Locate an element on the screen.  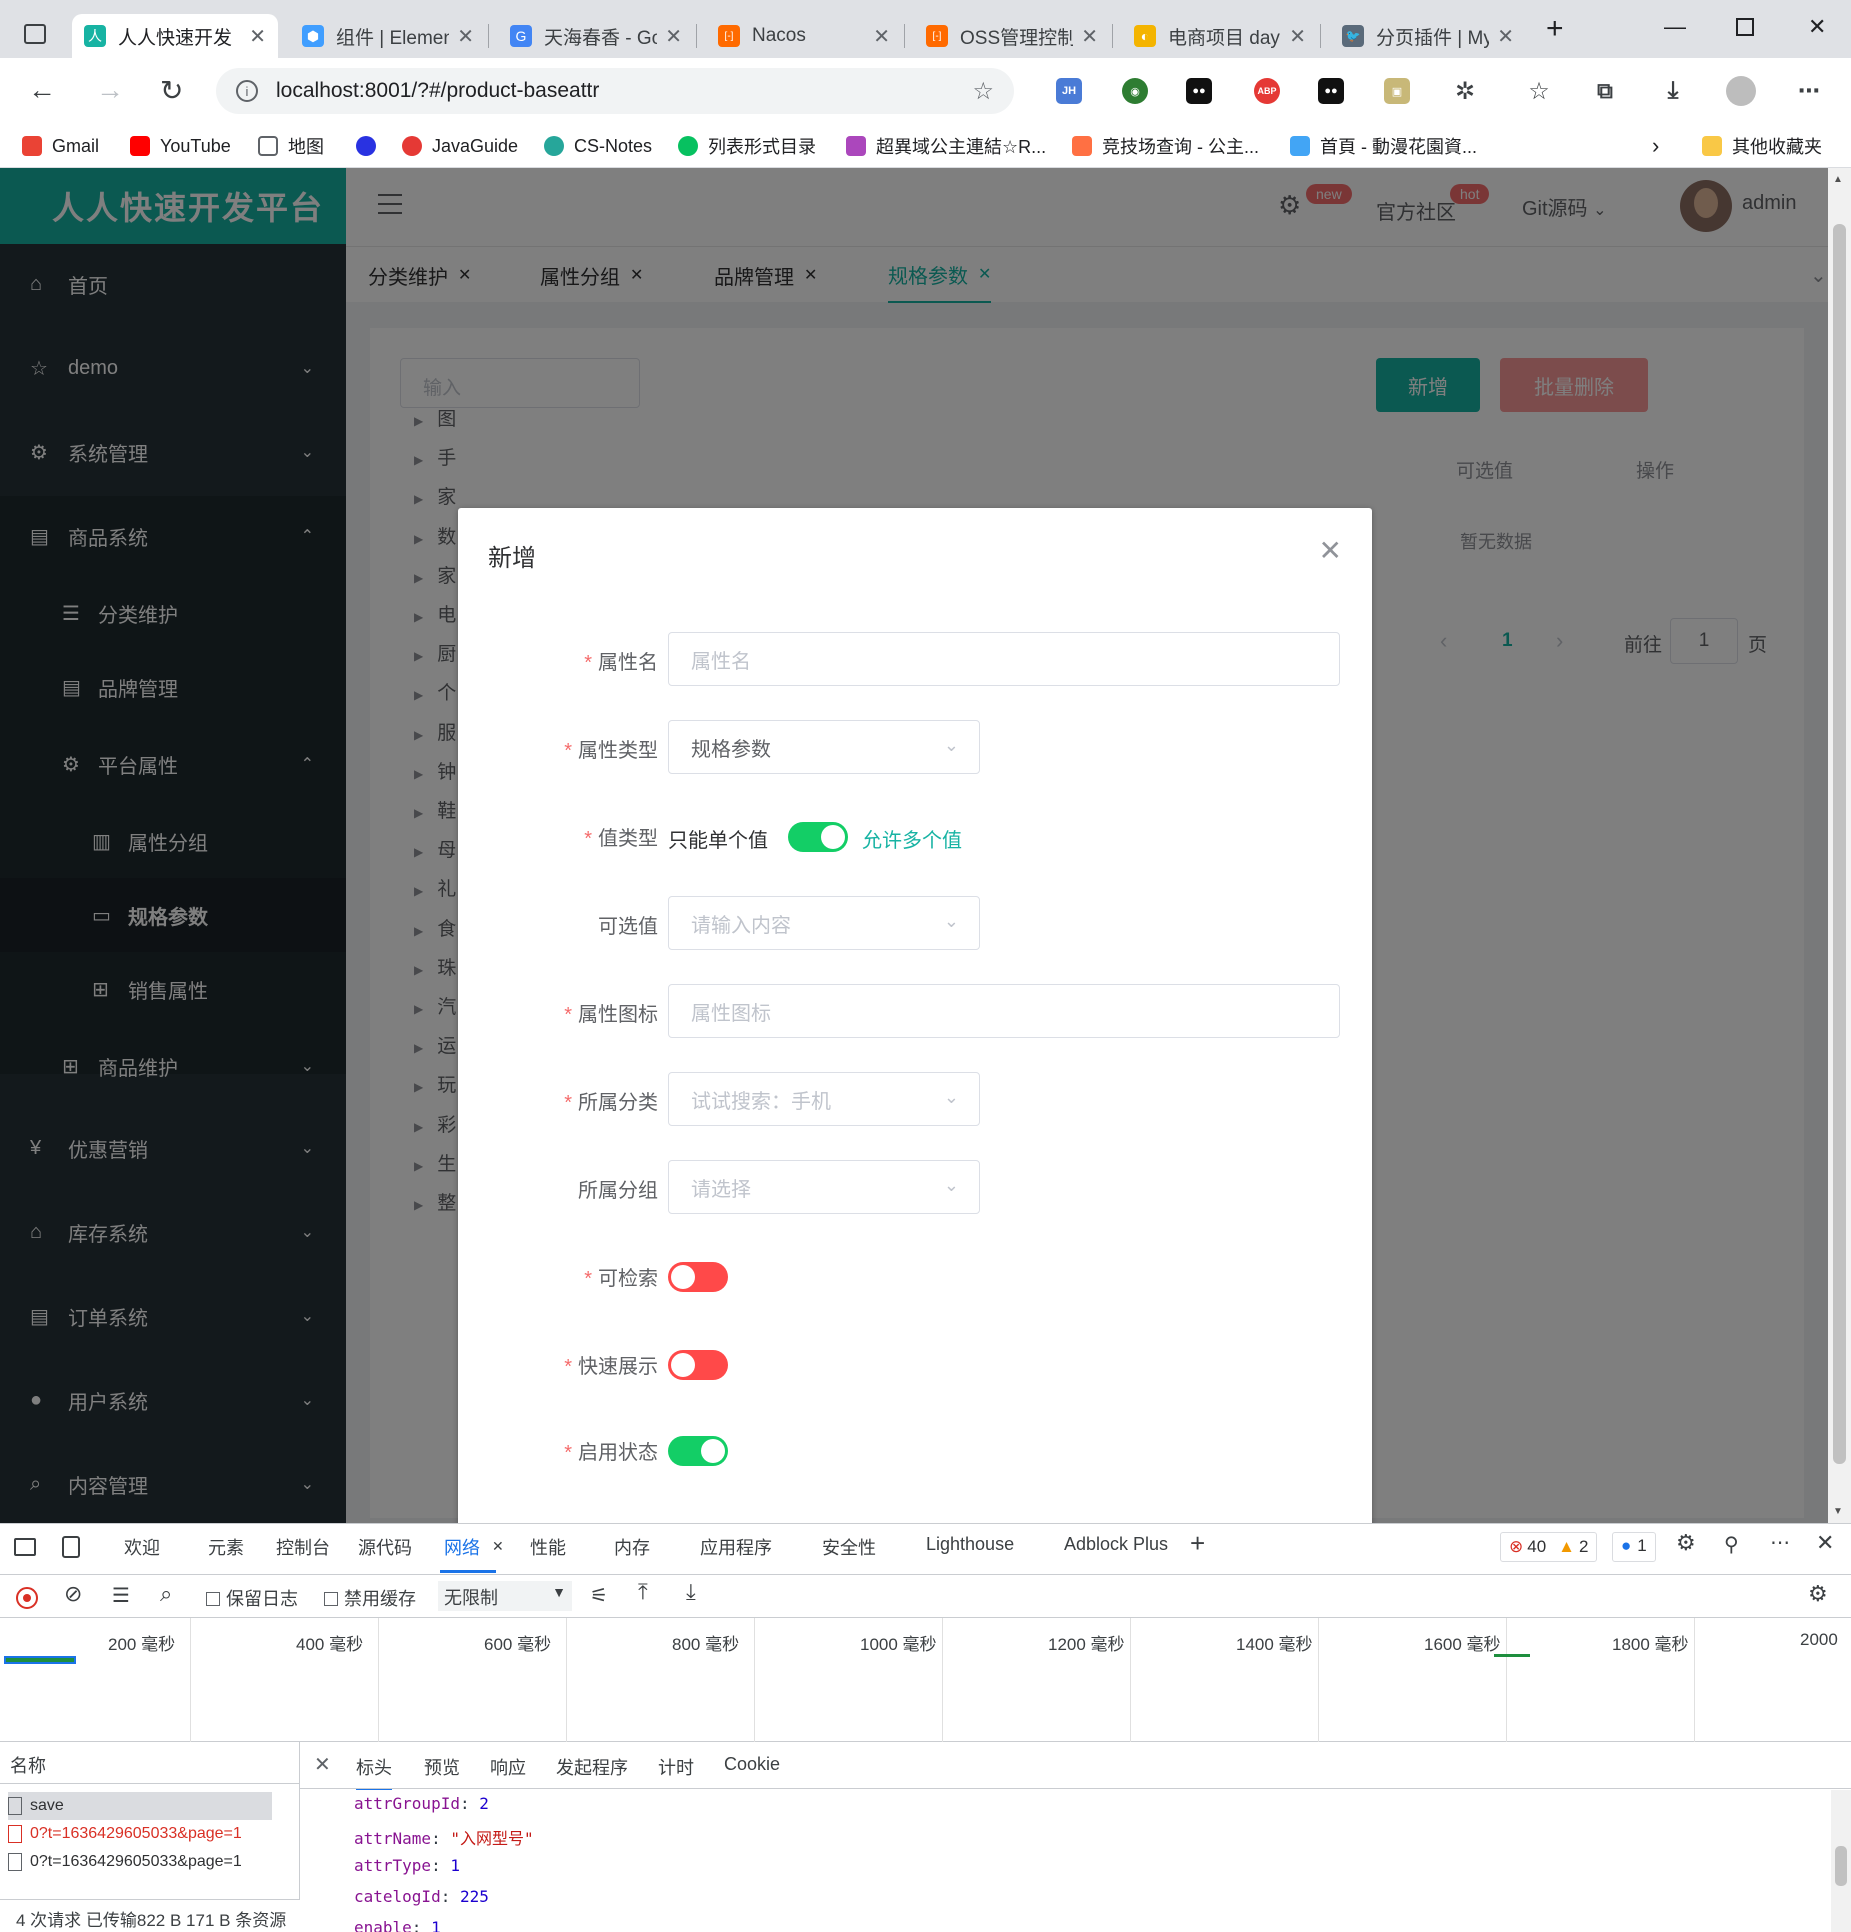
devtools-tab: Adblock Plus is located at coordinates (1116, 1544).